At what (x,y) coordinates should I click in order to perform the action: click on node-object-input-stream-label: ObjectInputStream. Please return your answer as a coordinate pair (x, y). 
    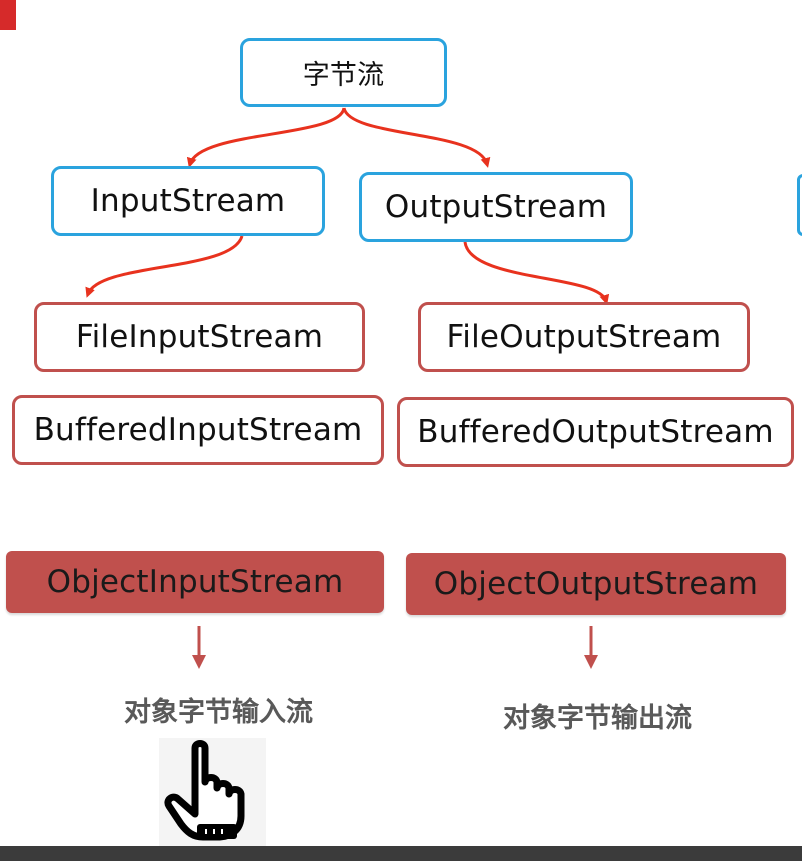
    Looking at the image, I should click on (195, 582).